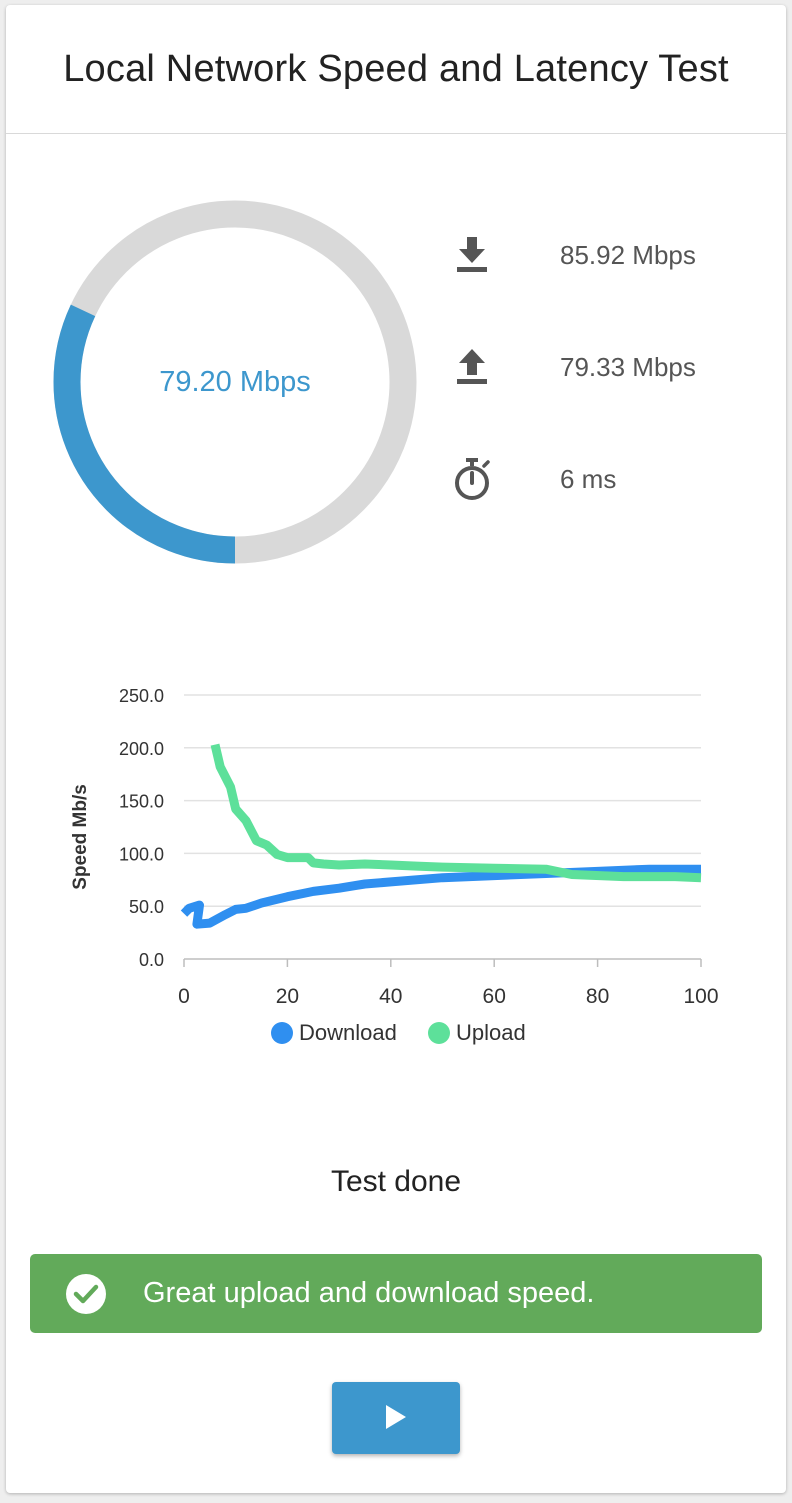 The width and height of the screenshot is (792, 1503). What do you see at coordinates (86, 1294) in the screenshot?
I see `check-circle-icon` at bounding box center [86, 1294].